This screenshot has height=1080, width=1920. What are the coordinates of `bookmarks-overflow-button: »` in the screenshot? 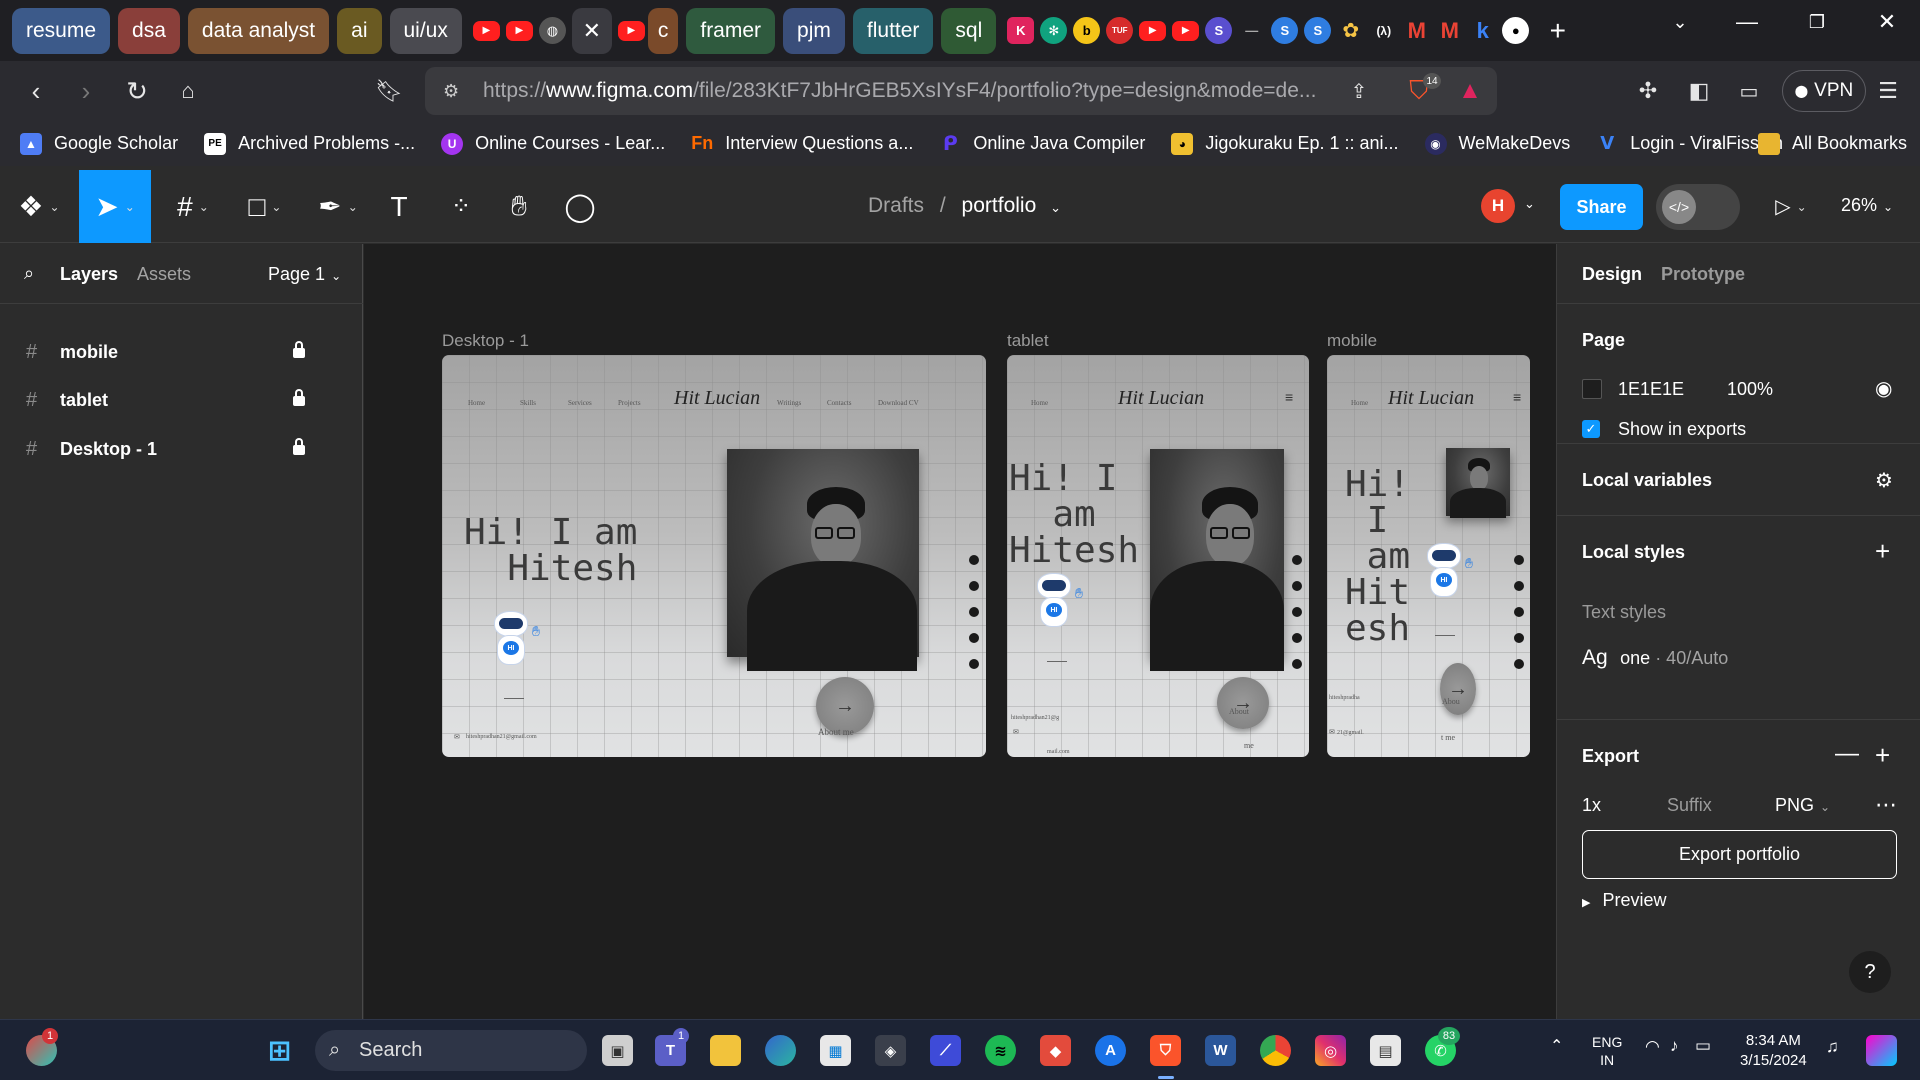 It's located at (1717, 143).